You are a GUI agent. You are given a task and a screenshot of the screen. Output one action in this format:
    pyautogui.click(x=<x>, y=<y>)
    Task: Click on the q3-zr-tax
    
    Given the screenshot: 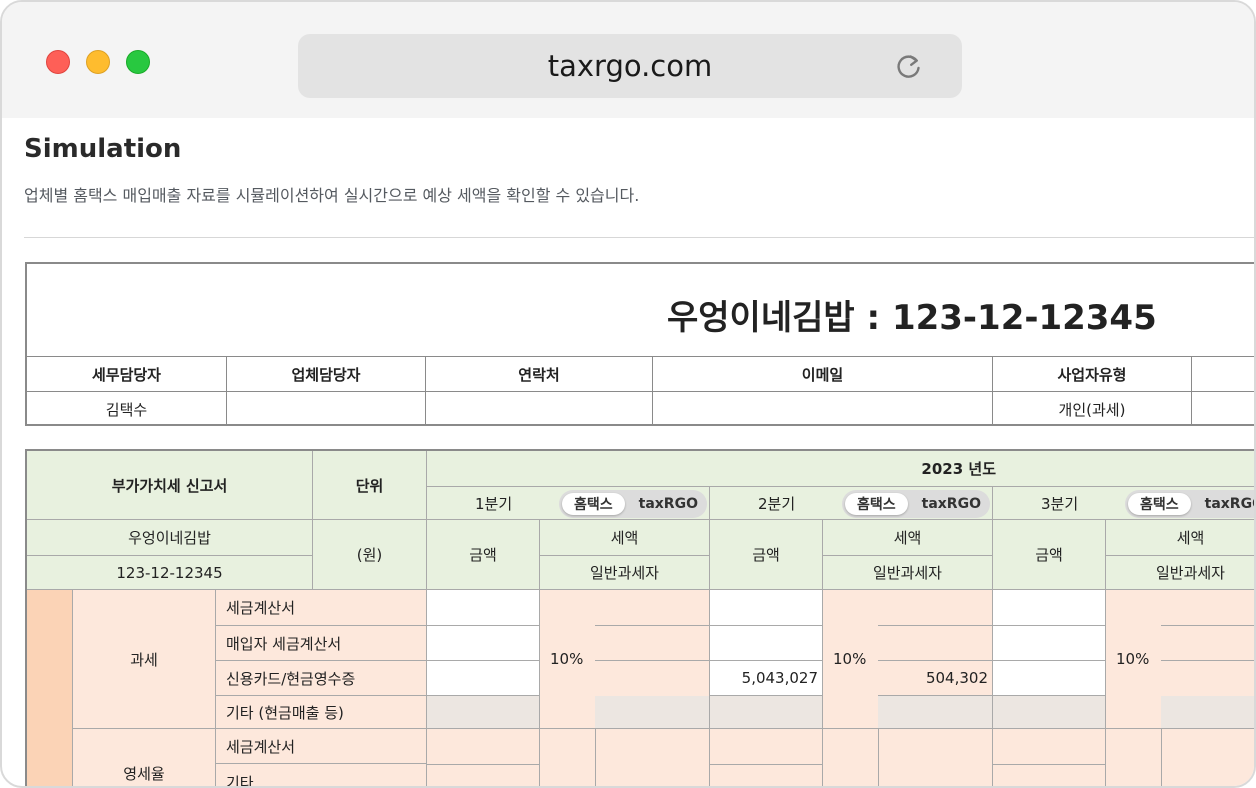 What is the action you would take?
    pyautogui.click(x=1208, y=757)
    